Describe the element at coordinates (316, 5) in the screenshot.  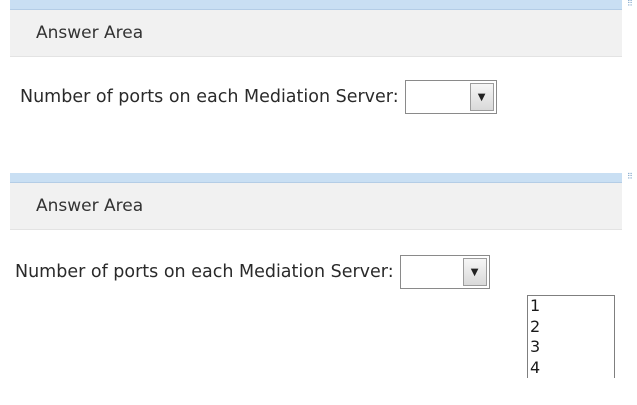
I see `panel-top-strip` at that location.